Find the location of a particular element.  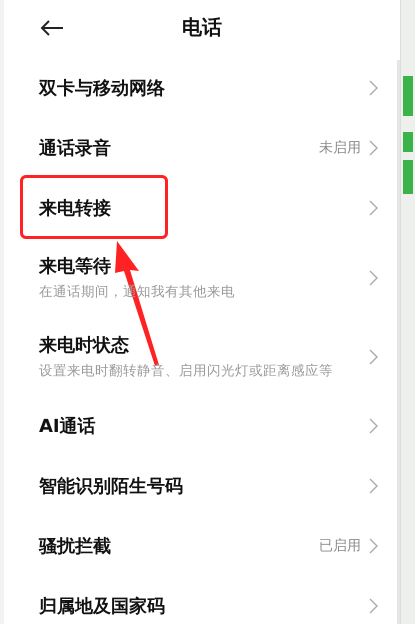

status-value: 未启用 is located at coordinates (340, 148).